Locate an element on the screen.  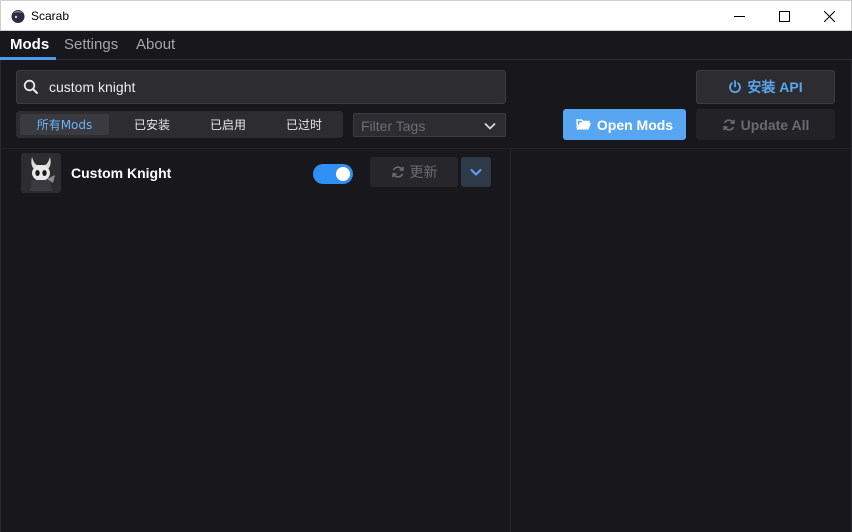
title-bar: Scarab is located at coordinates (426, 15).